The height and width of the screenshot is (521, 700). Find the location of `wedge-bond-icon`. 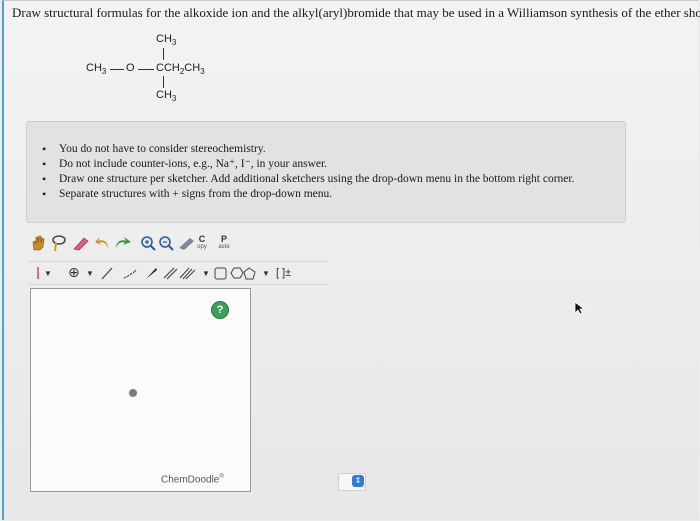

wedge-bond-icon is located at coordinates (151, 273).